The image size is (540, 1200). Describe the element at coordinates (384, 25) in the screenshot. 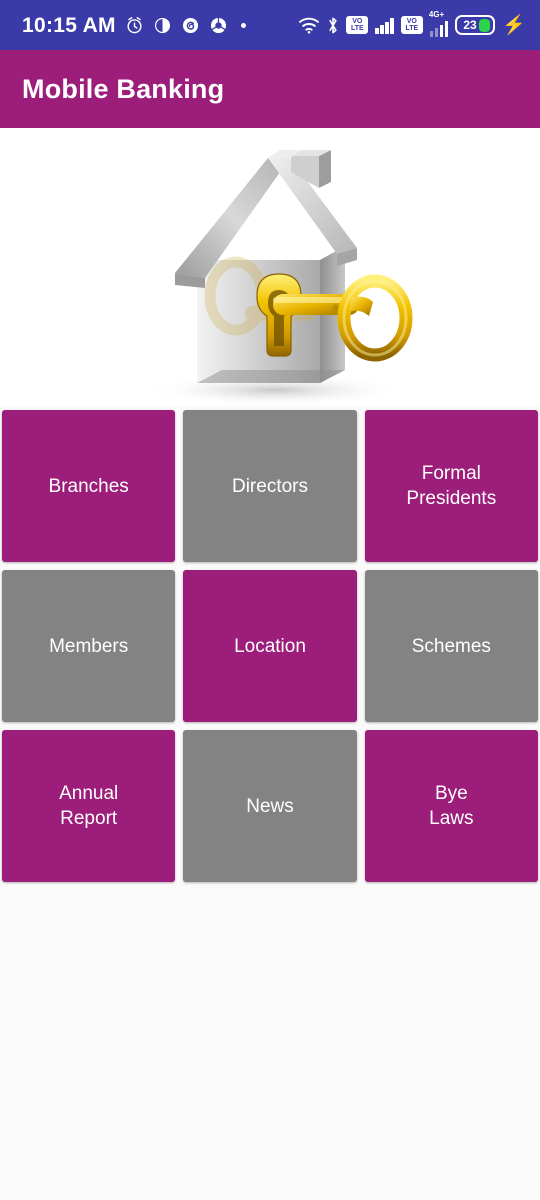

I see `signal-sim1-icon` at that location.